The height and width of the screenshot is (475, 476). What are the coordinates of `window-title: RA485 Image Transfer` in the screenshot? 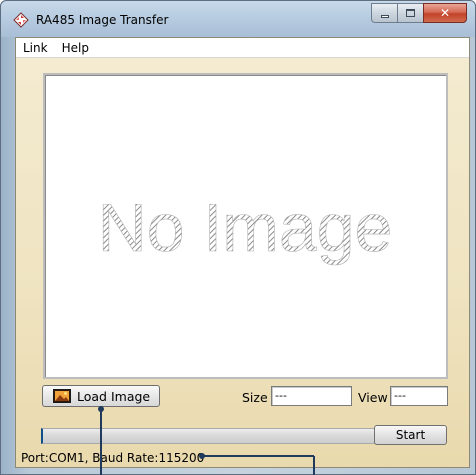 It's located at (102, 20).